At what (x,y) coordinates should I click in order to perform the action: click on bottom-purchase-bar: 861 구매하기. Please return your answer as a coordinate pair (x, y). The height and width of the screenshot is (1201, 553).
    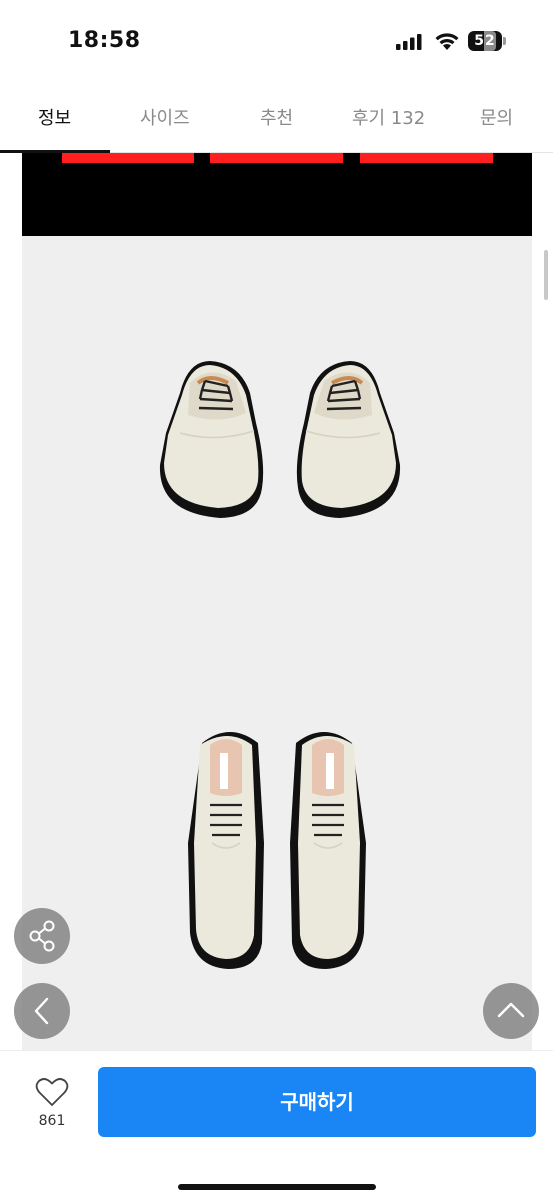
    Looking at the image, I should click on (276, 1125).